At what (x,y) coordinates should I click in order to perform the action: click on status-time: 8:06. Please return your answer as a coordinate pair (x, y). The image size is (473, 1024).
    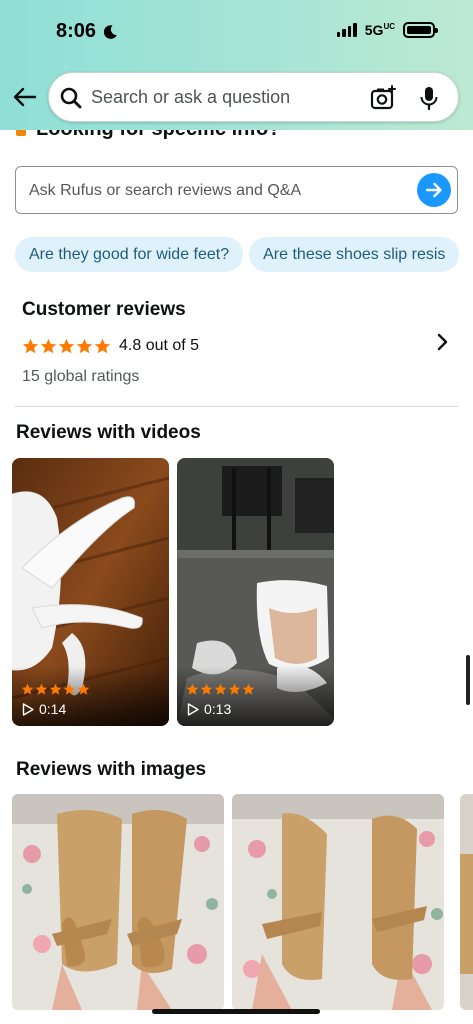
    Looking at the image, I should click on (87, 31).